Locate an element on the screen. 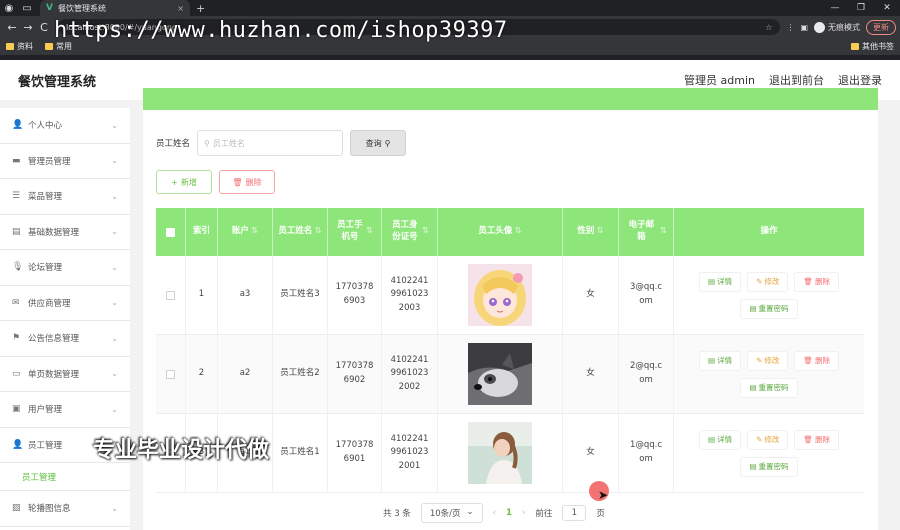 Image resolution: width=900 pixels, height=530 pixels. col-email: 电子邮箱 ⇅ is located at coordinates (646, 232).